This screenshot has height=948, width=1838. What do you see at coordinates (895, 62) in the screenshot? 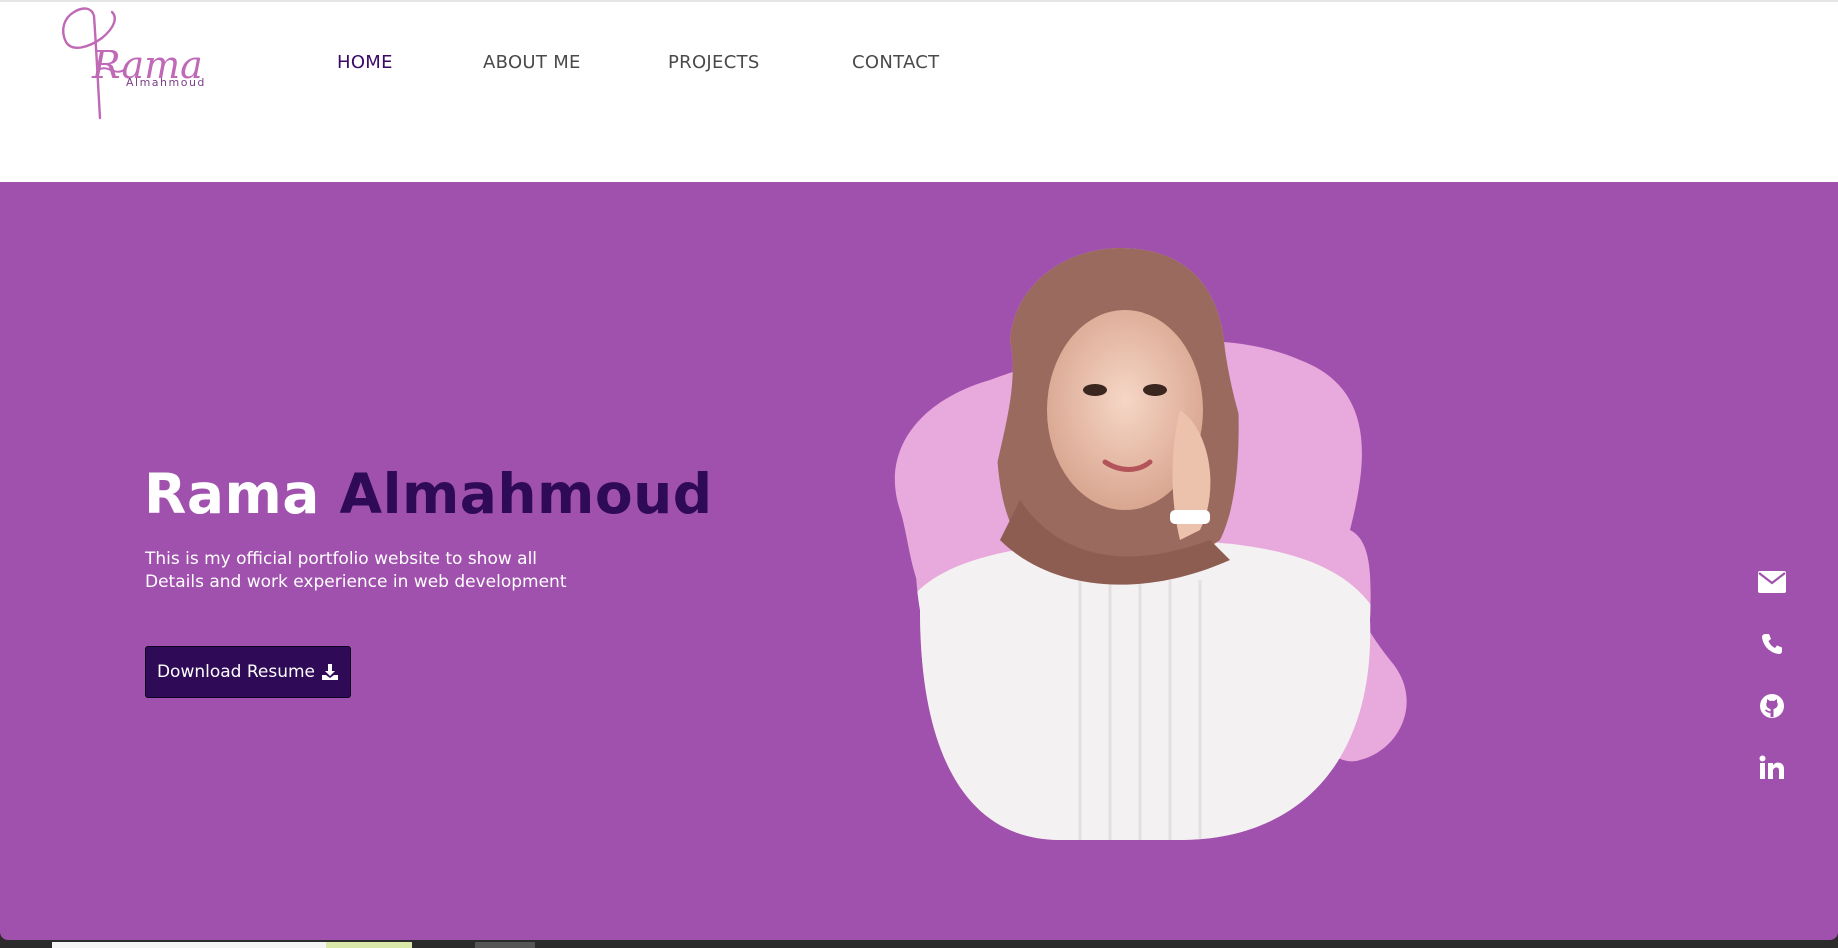
I see `nav-contact: CONTACT` at bounding box center [895, 62].